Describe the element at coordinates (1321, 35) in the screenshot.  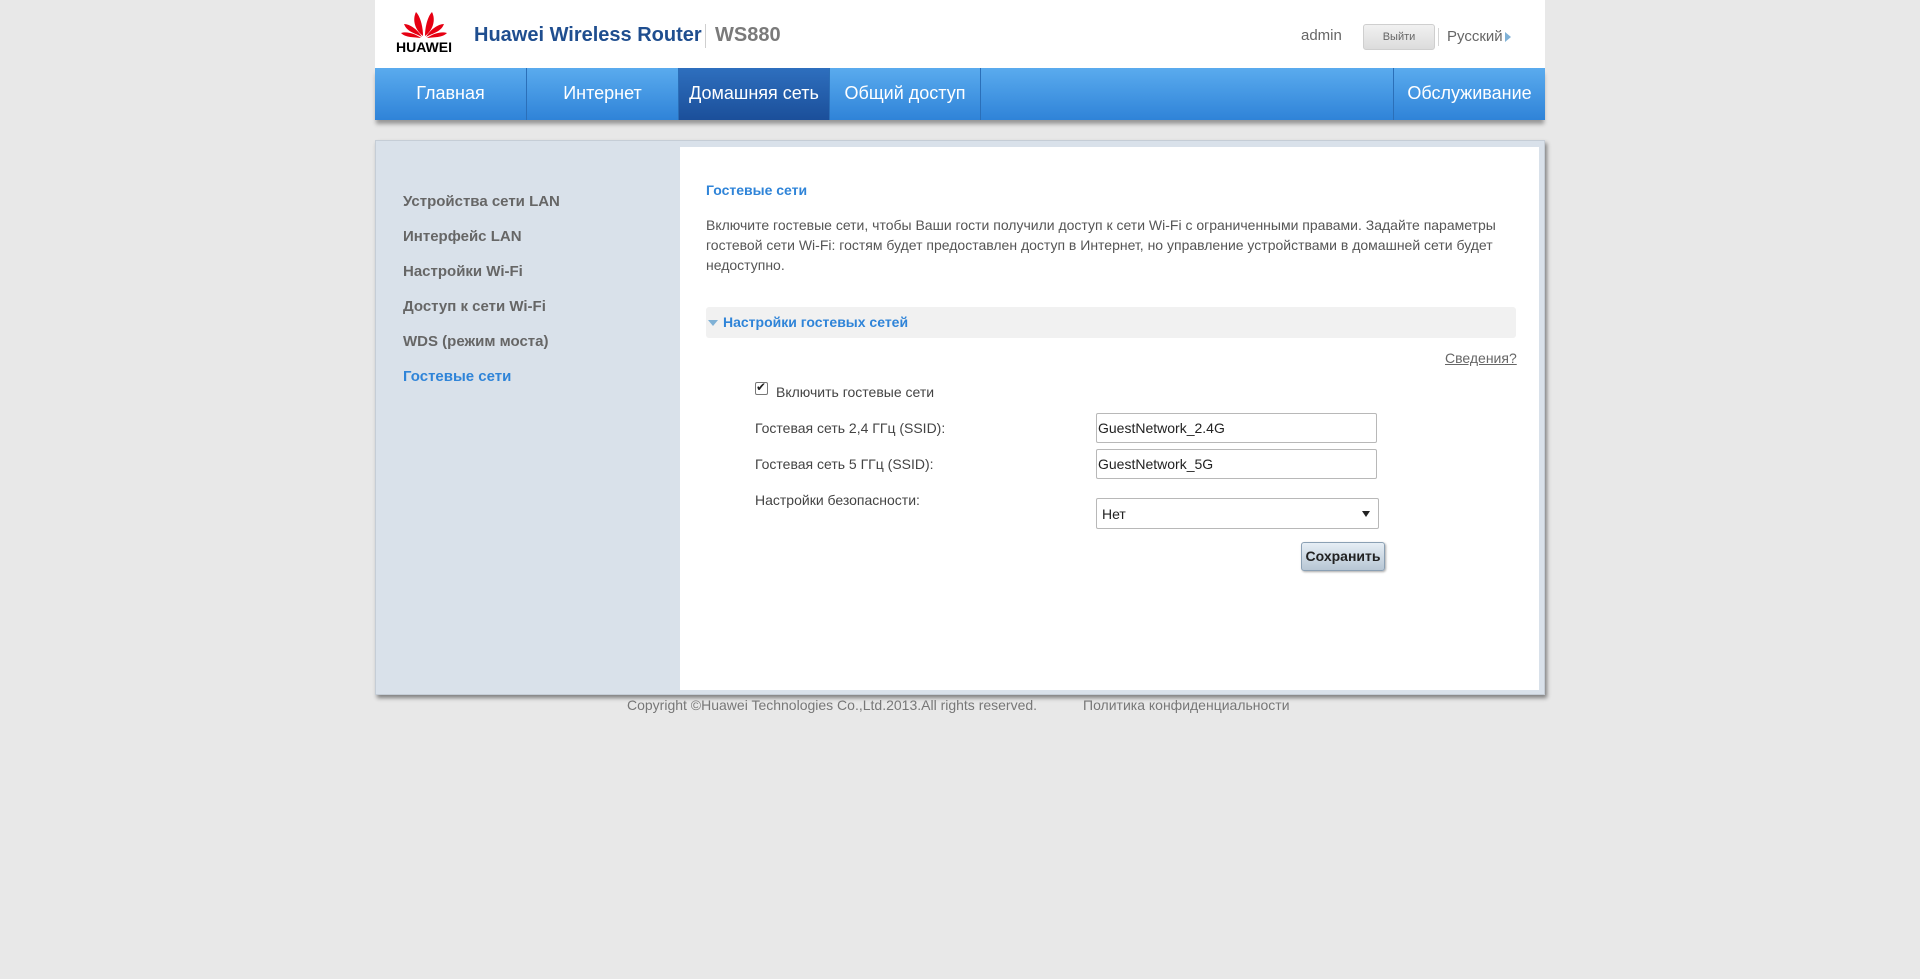
I see `username-label: admin` at that location.